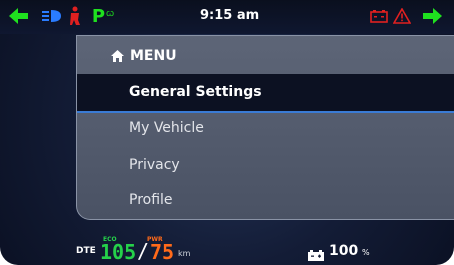 The width and height of the screenshot is (454, 265). What do you see at coordinates (98, 16) in the screenshot?
I see `park-gear-letter: P` at bounding box center [98, 16].